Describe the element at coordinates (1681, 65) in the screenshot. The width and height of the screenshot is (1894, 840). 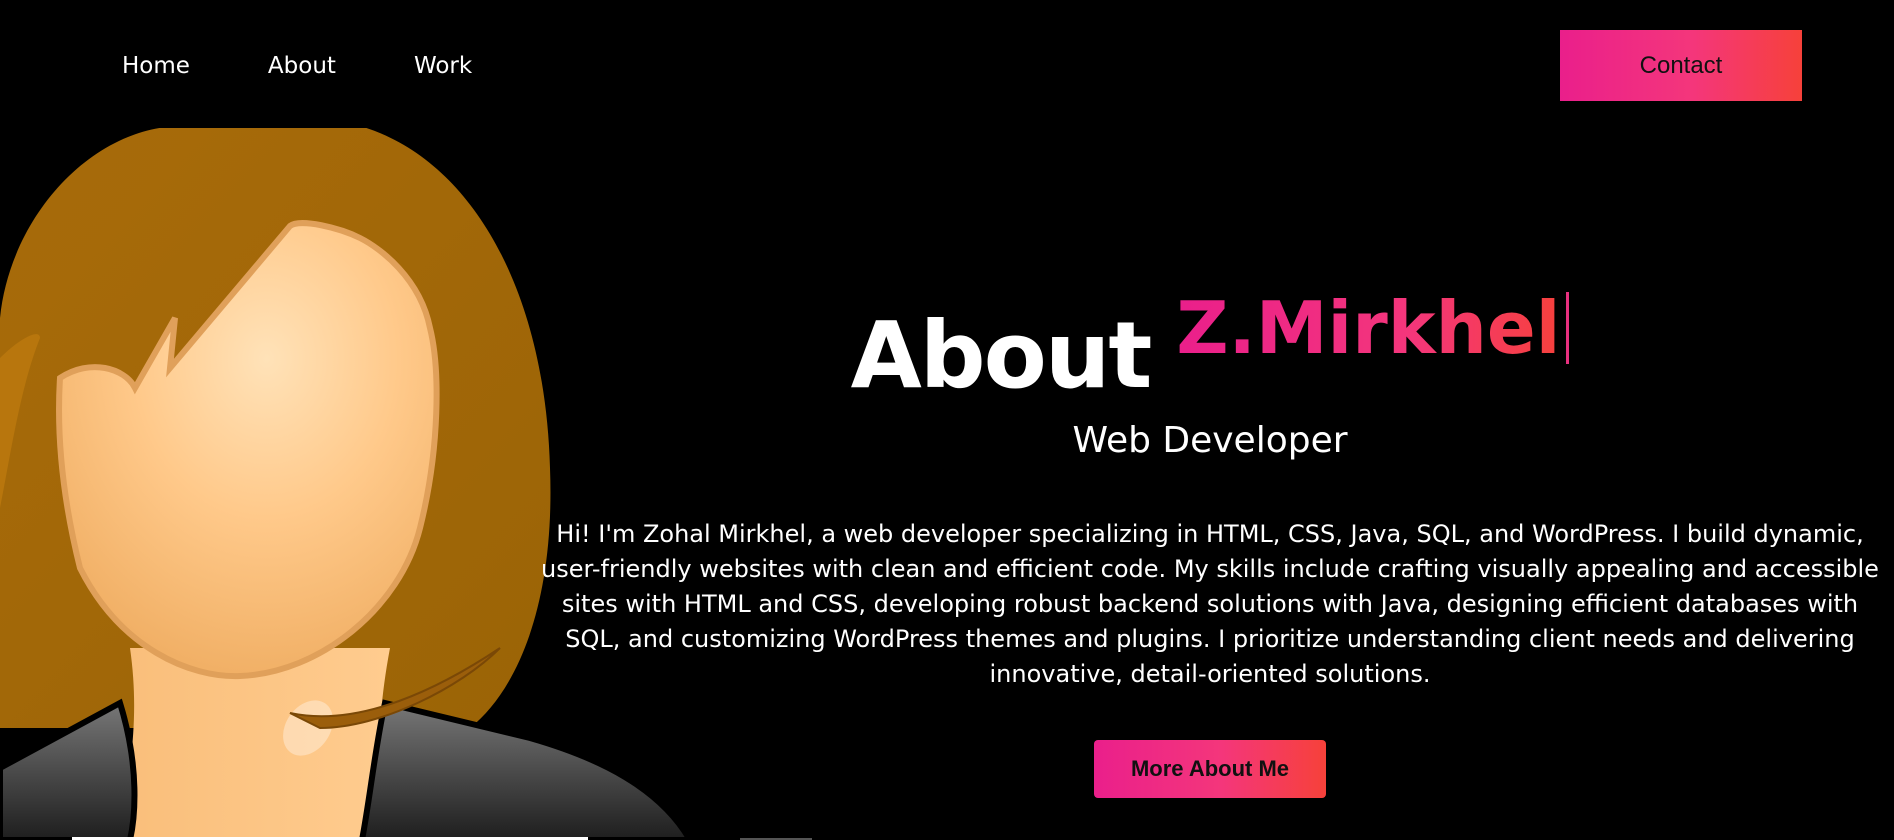
I see `contact-button: Contact` at that location.